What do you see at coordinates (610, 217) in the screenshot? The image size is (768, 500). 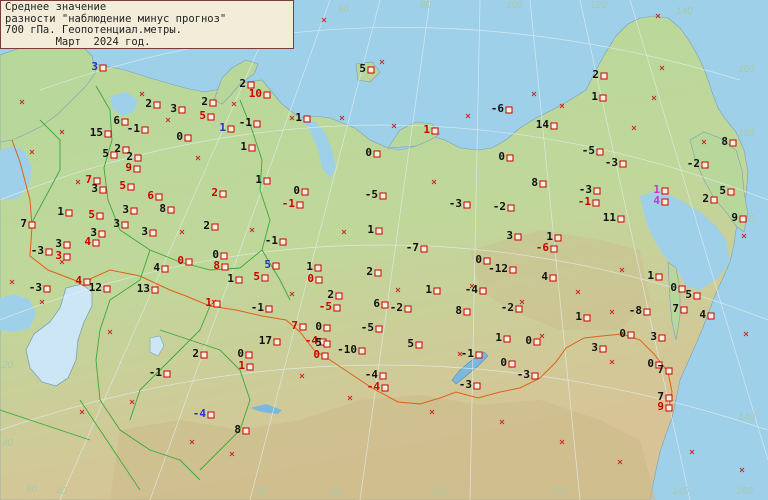 I see `station-value: 11` at bounding box center [610, 217].